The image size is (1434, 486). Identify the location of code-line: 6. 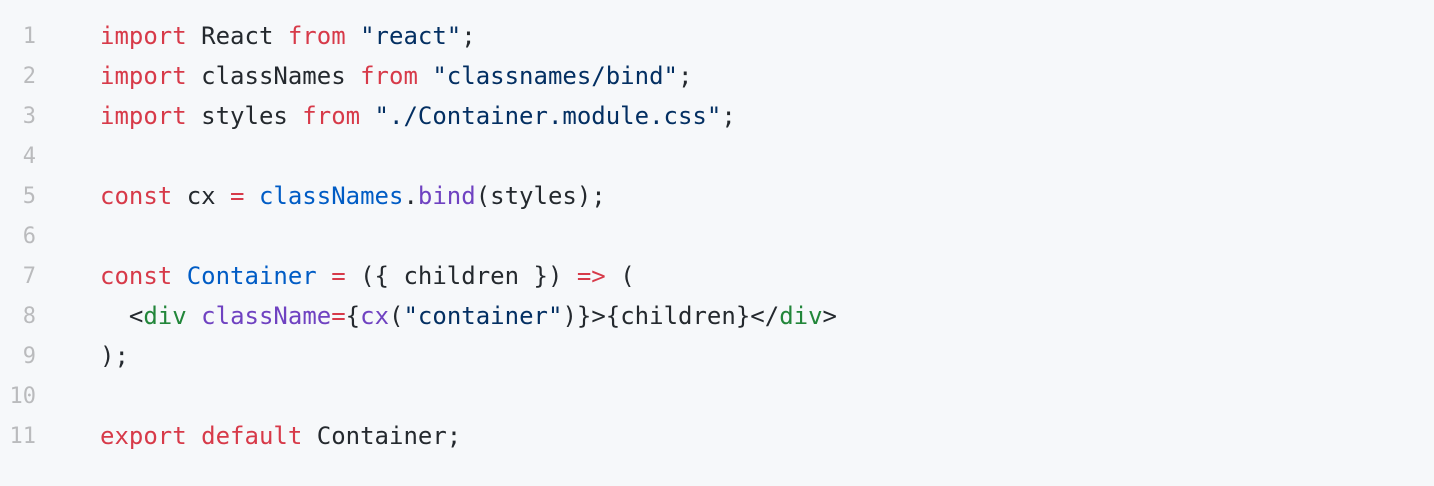
(717, 236).